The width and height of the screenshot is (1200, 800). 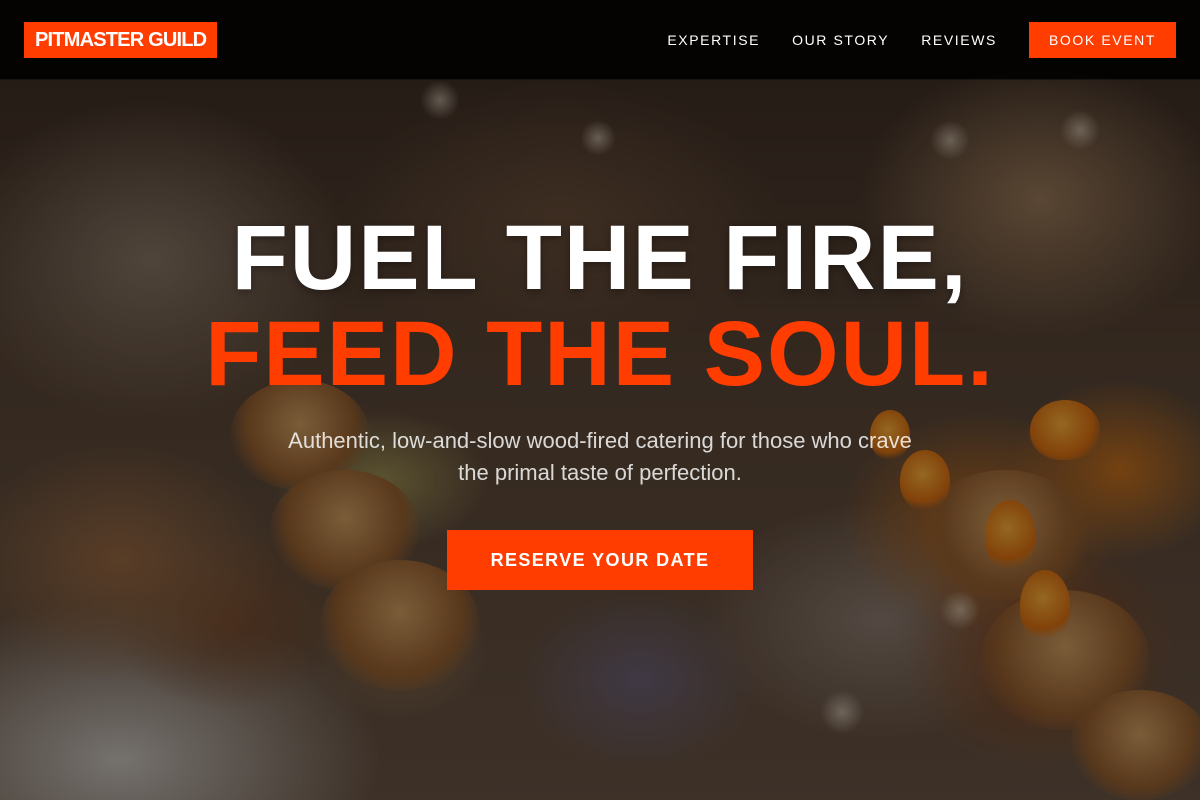 I want to click on nav-link-expertise: EXPERTISE, so click(x=713, y=40).